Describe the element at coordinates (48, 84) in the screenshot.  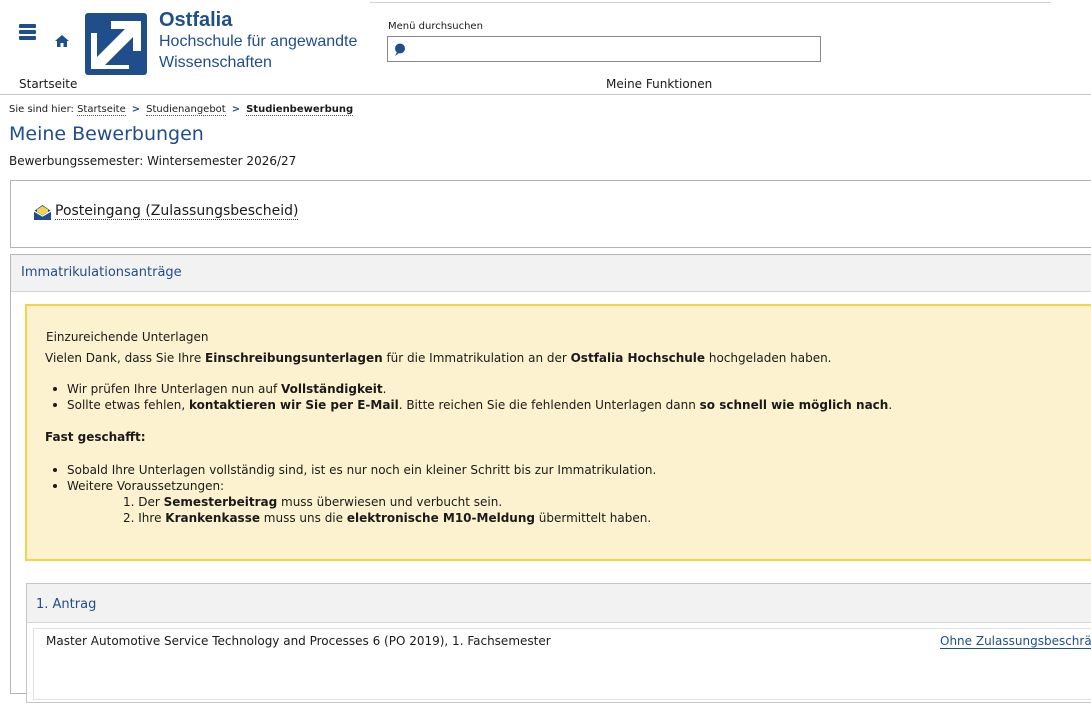
I see `nav-startseite: Startseite` at that location.